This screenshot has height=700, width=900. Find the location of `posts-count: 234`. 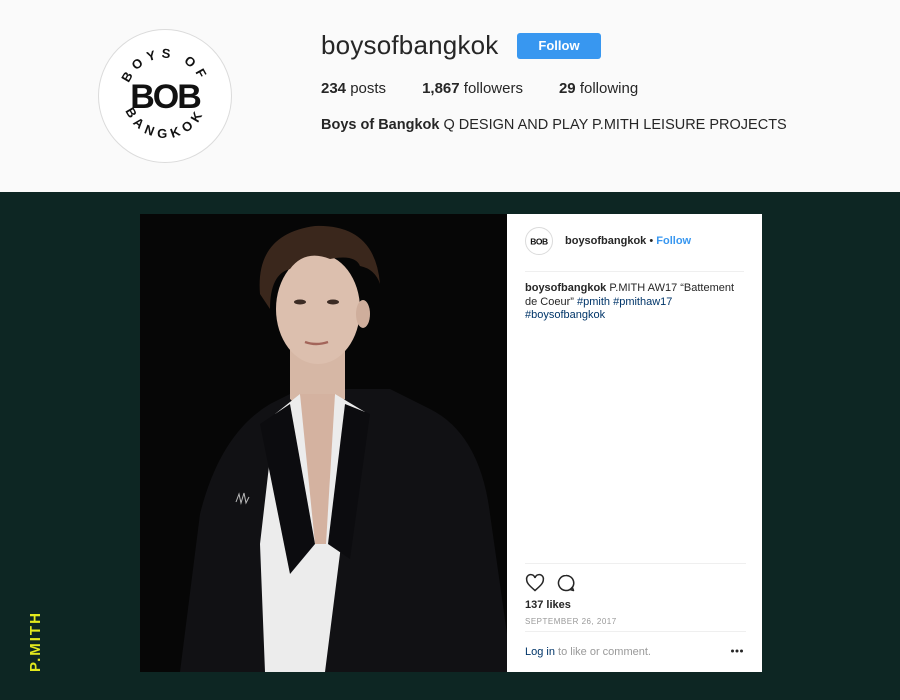

posts-count: 234 is located at coordinates (334, 88).